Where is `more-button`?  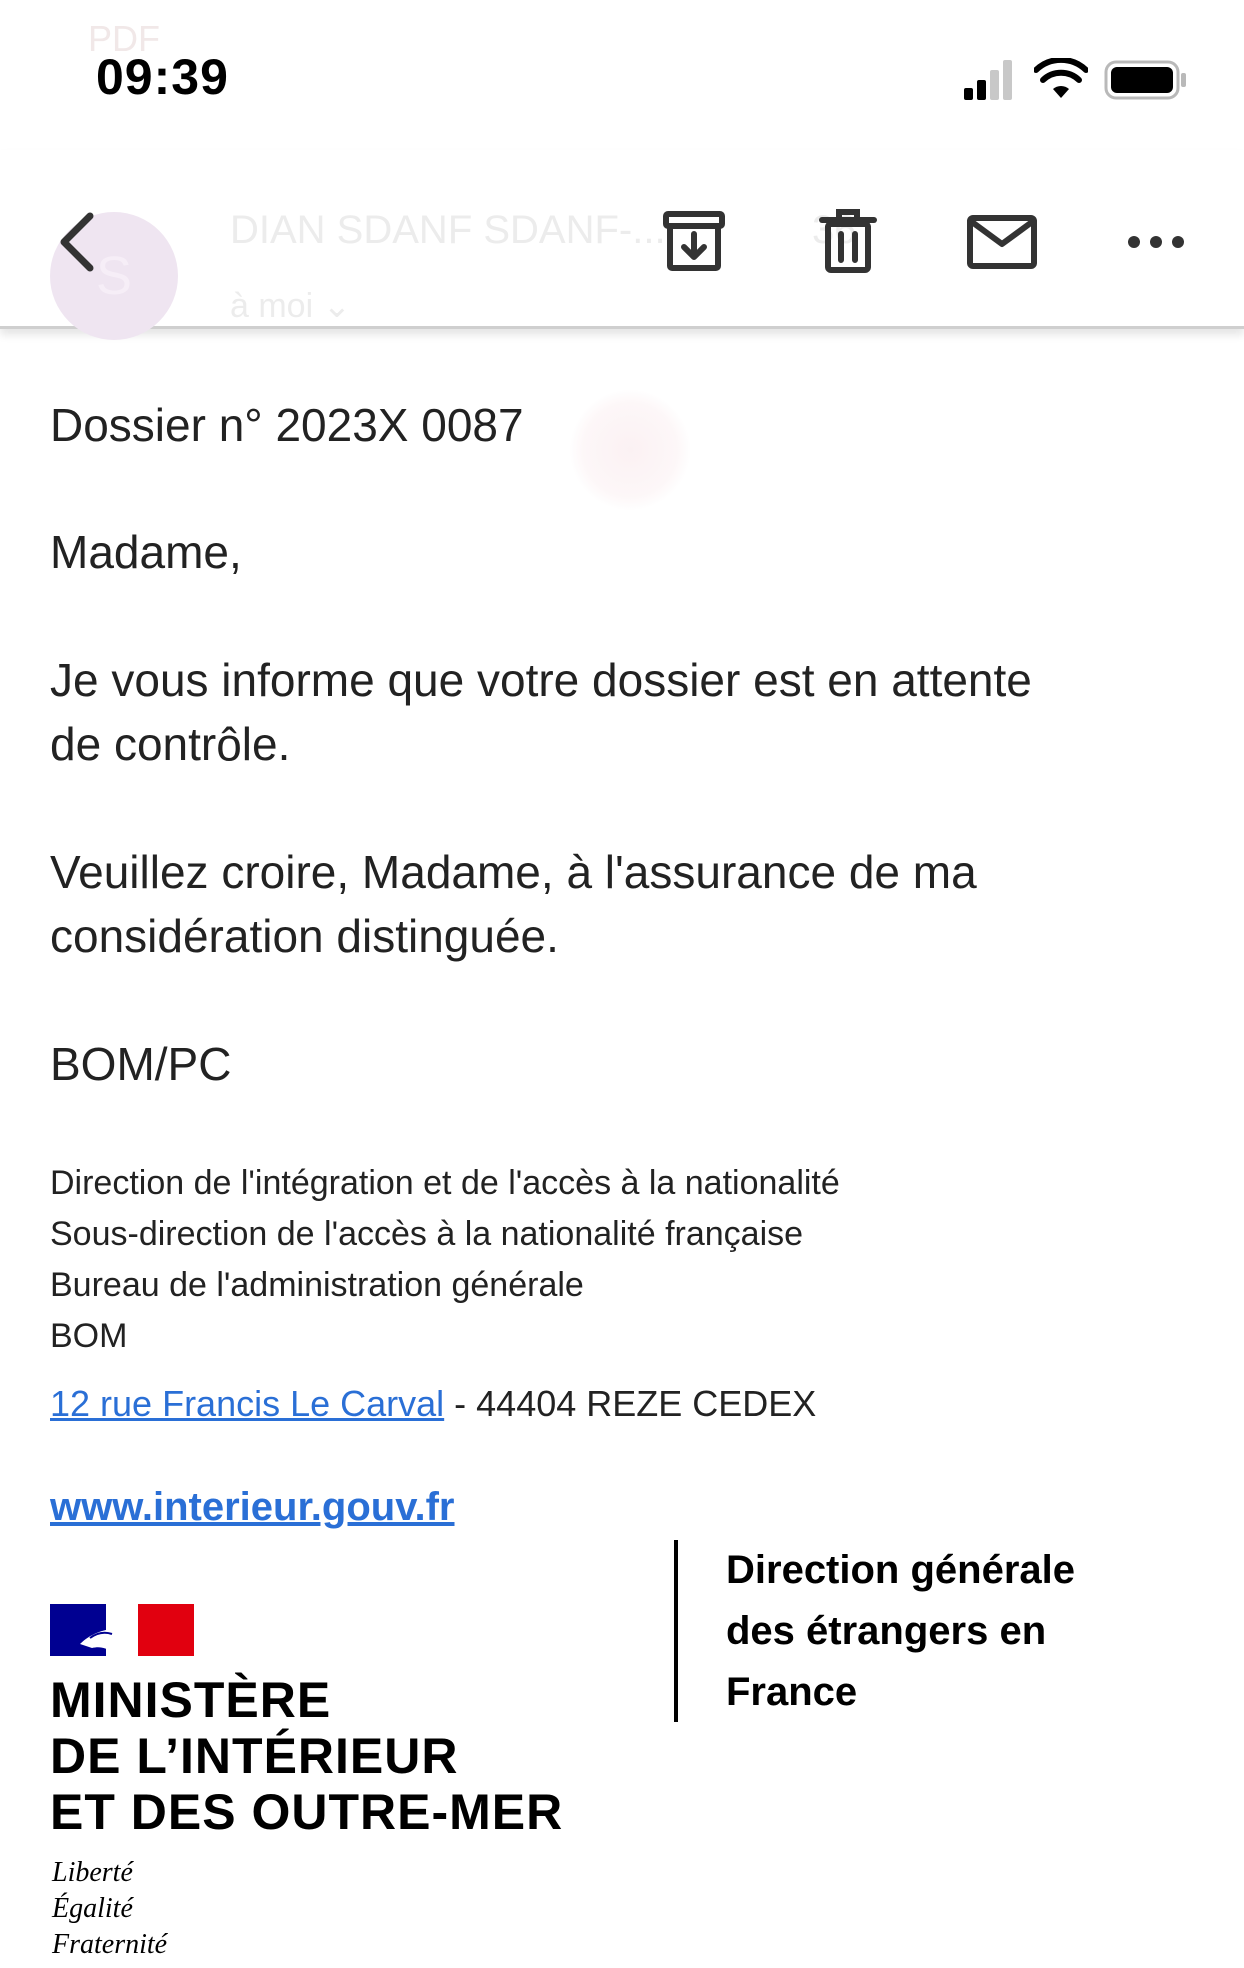 more-button is located at coordinates (1156, 242).